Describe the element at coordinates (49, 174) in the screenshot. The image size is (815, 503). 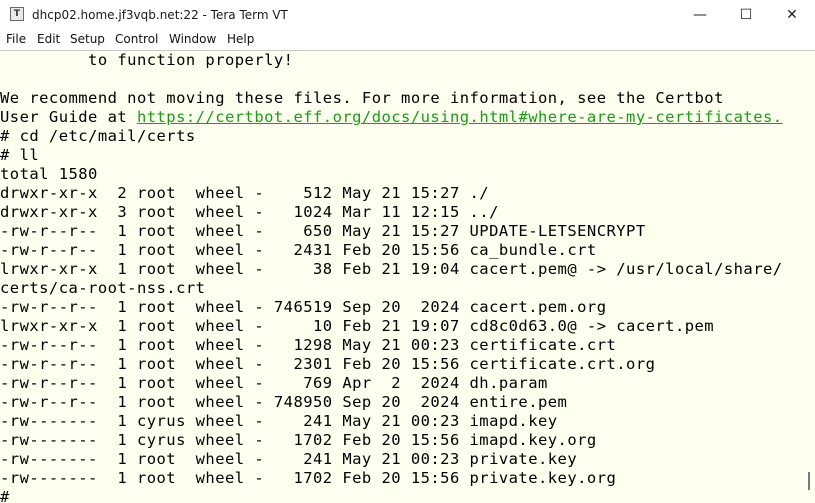
I see `terminal-line: total 1580` at that location.